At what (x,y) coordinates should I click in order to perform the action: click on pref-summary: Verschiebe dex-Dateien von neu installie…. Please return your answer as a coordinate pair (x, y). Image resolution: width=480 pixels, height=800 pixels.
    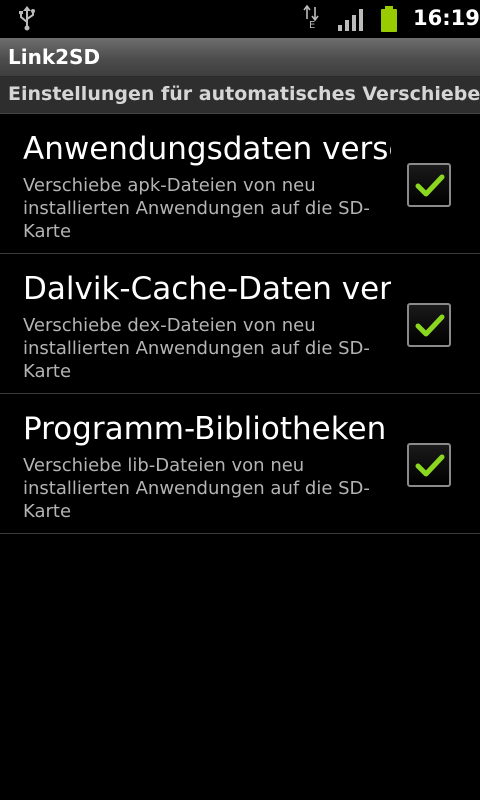
    Looking at the image, I should click on (196, 348).